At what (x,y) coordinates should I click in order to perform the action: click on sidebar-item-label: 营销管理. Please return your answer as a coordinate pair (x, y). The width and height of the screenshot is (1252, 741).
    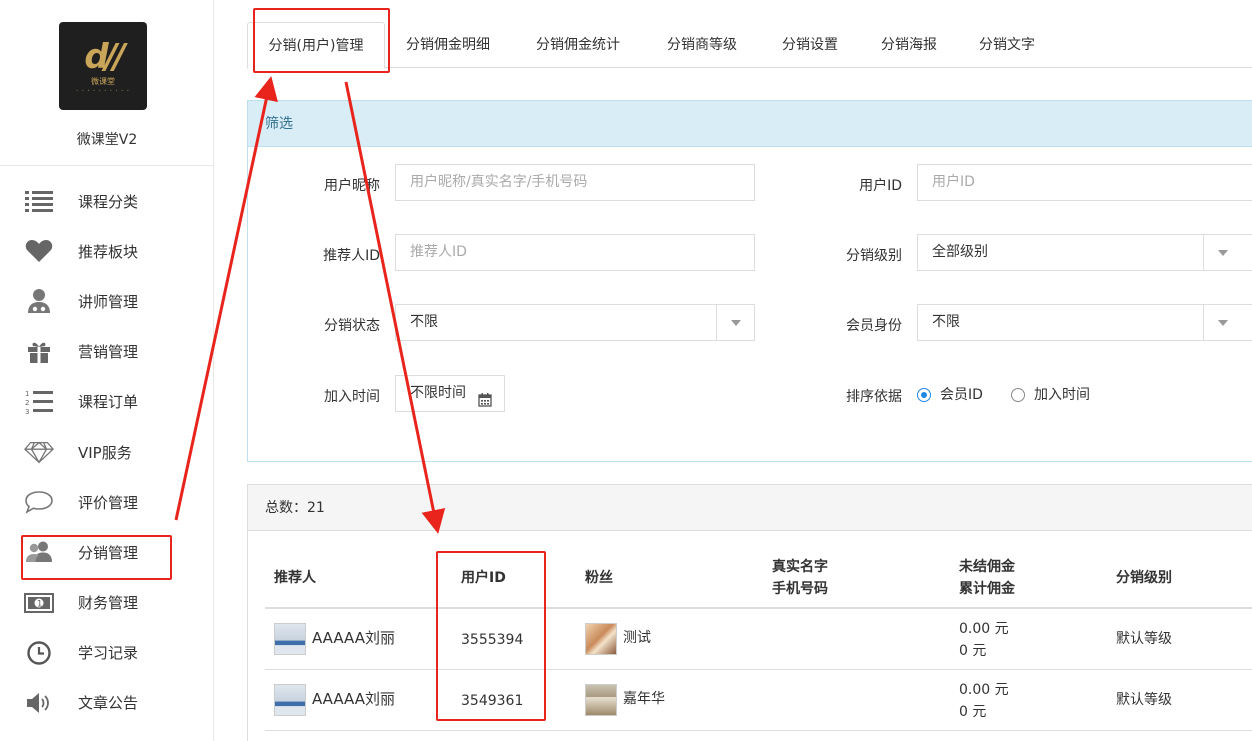
    Looking at the image, I should click on (108, 352).